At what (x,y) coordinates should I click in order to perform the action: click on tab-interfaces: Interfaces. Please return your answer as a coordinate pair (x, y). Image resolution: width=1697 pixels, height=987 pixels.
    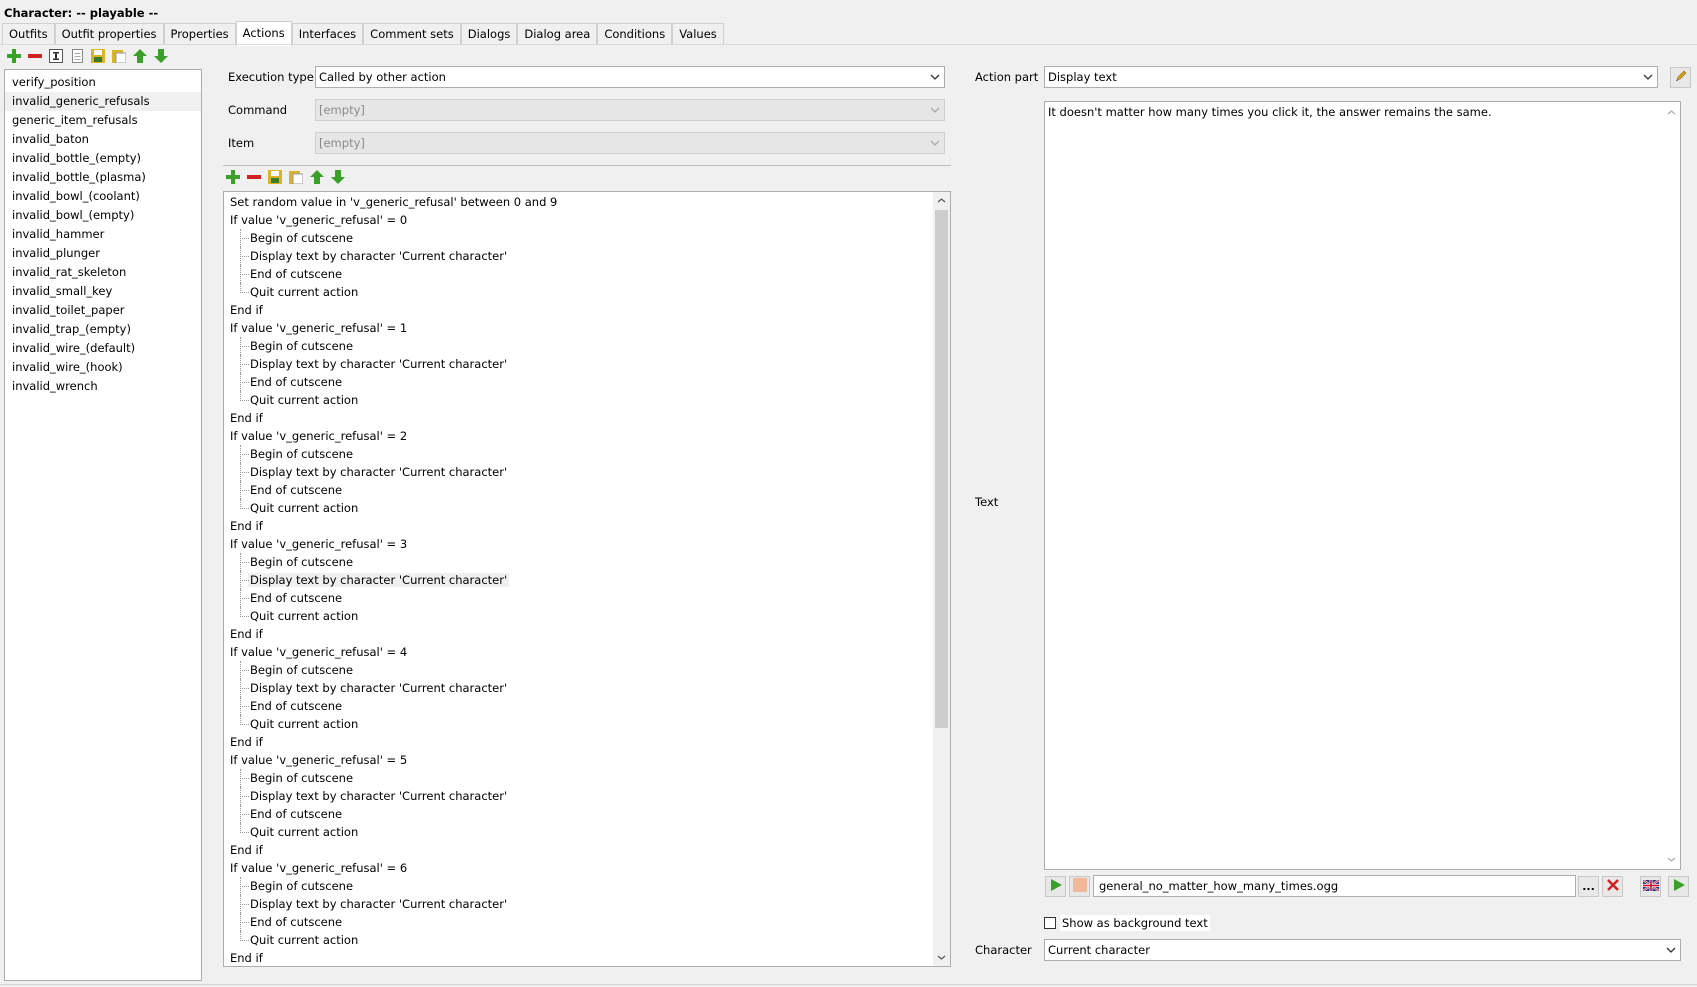
    Looking at the image, I should click on (327, 33).